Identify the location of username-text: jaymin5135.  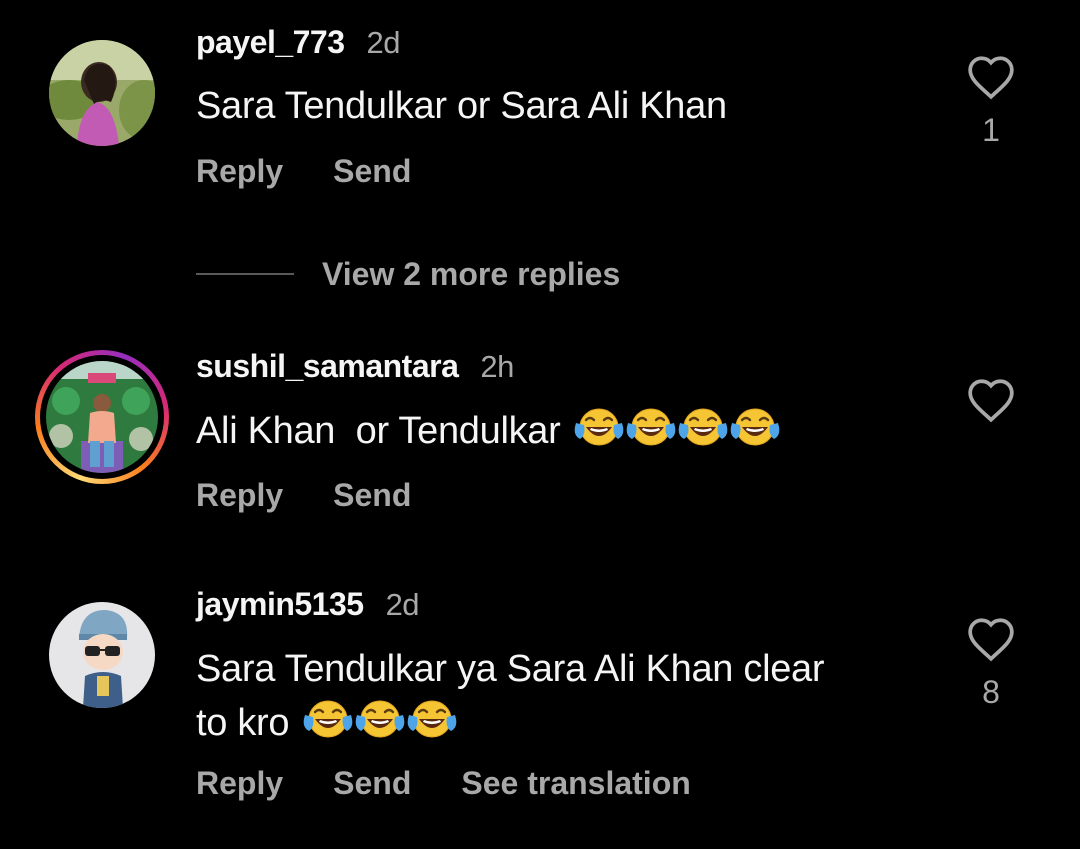
(280, 604).